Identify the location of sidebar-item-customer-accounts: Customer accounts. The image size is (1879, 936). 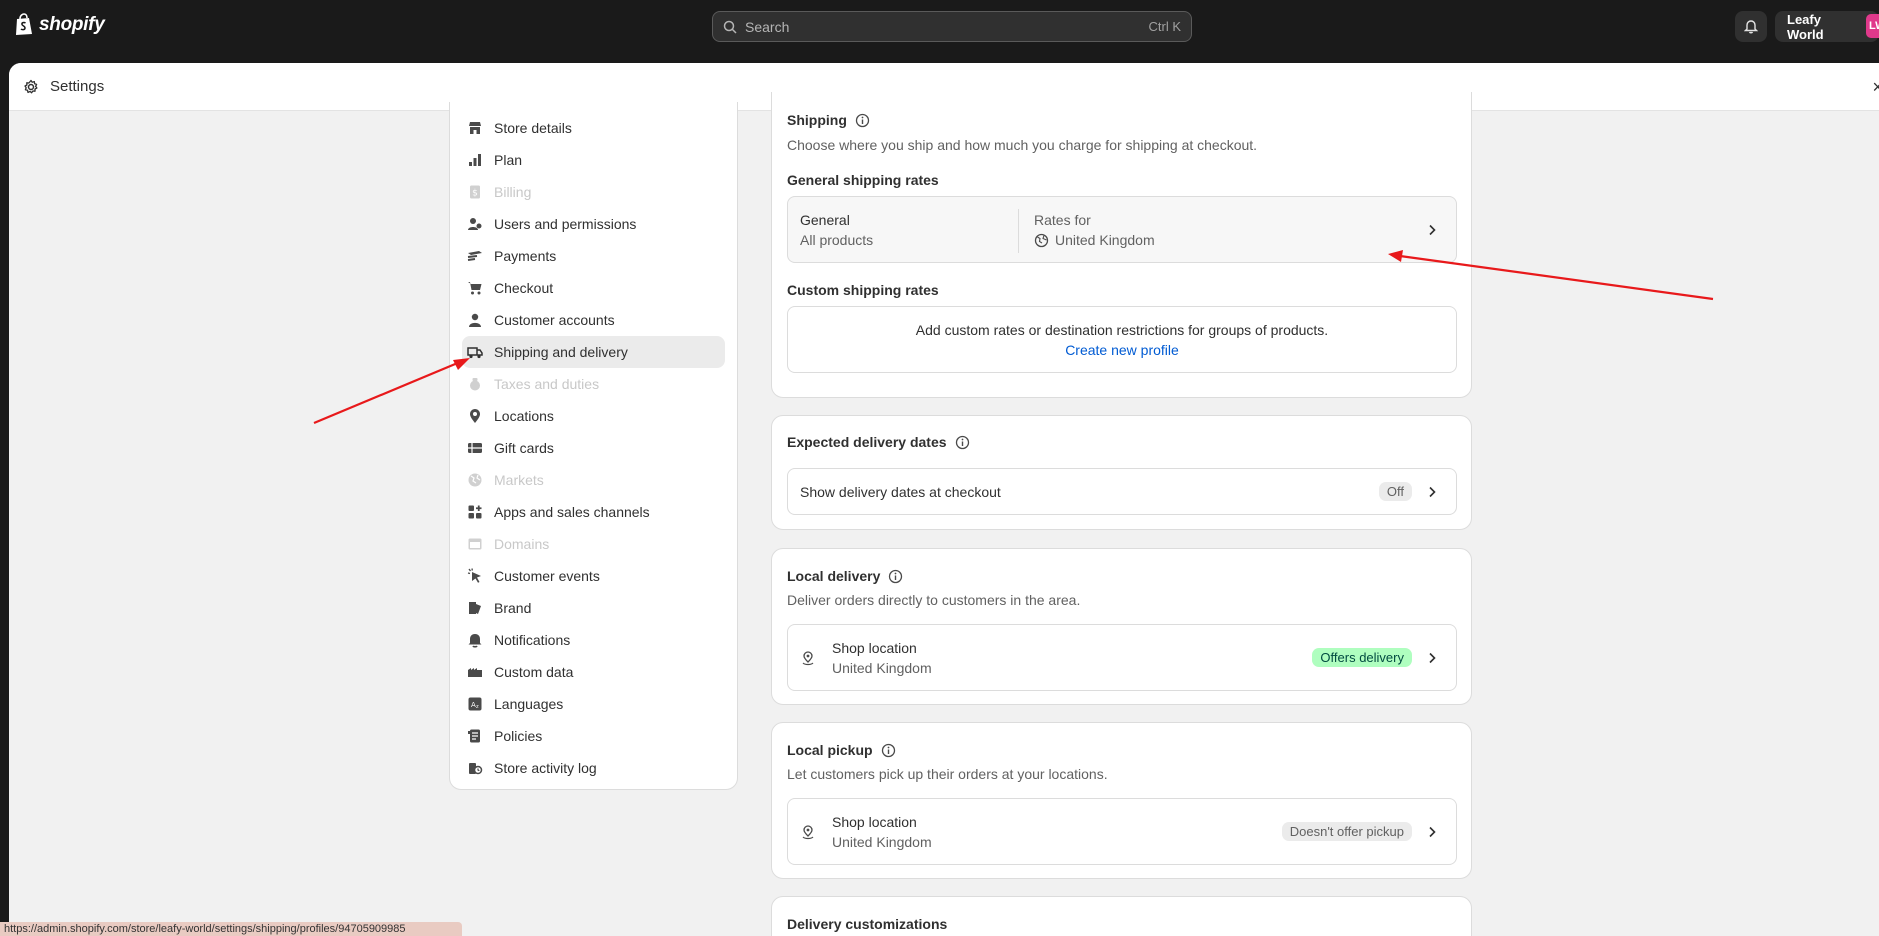
(593, 320).